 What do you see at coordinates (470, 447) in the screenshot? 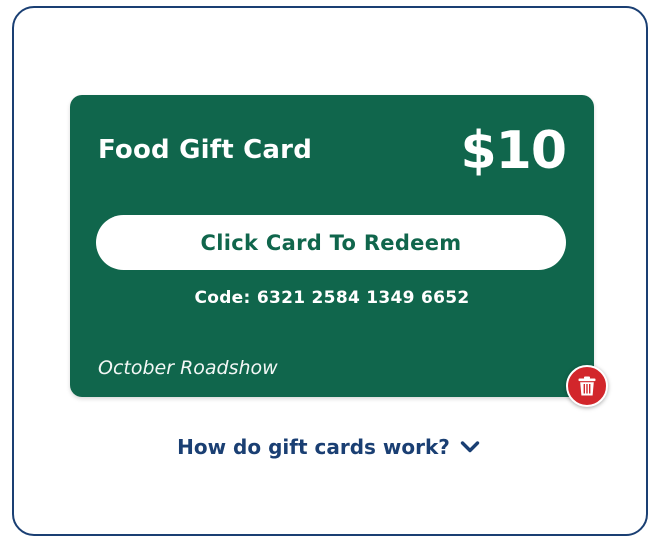
I see `chevron-down-icon` at bounding box center [470, 447].